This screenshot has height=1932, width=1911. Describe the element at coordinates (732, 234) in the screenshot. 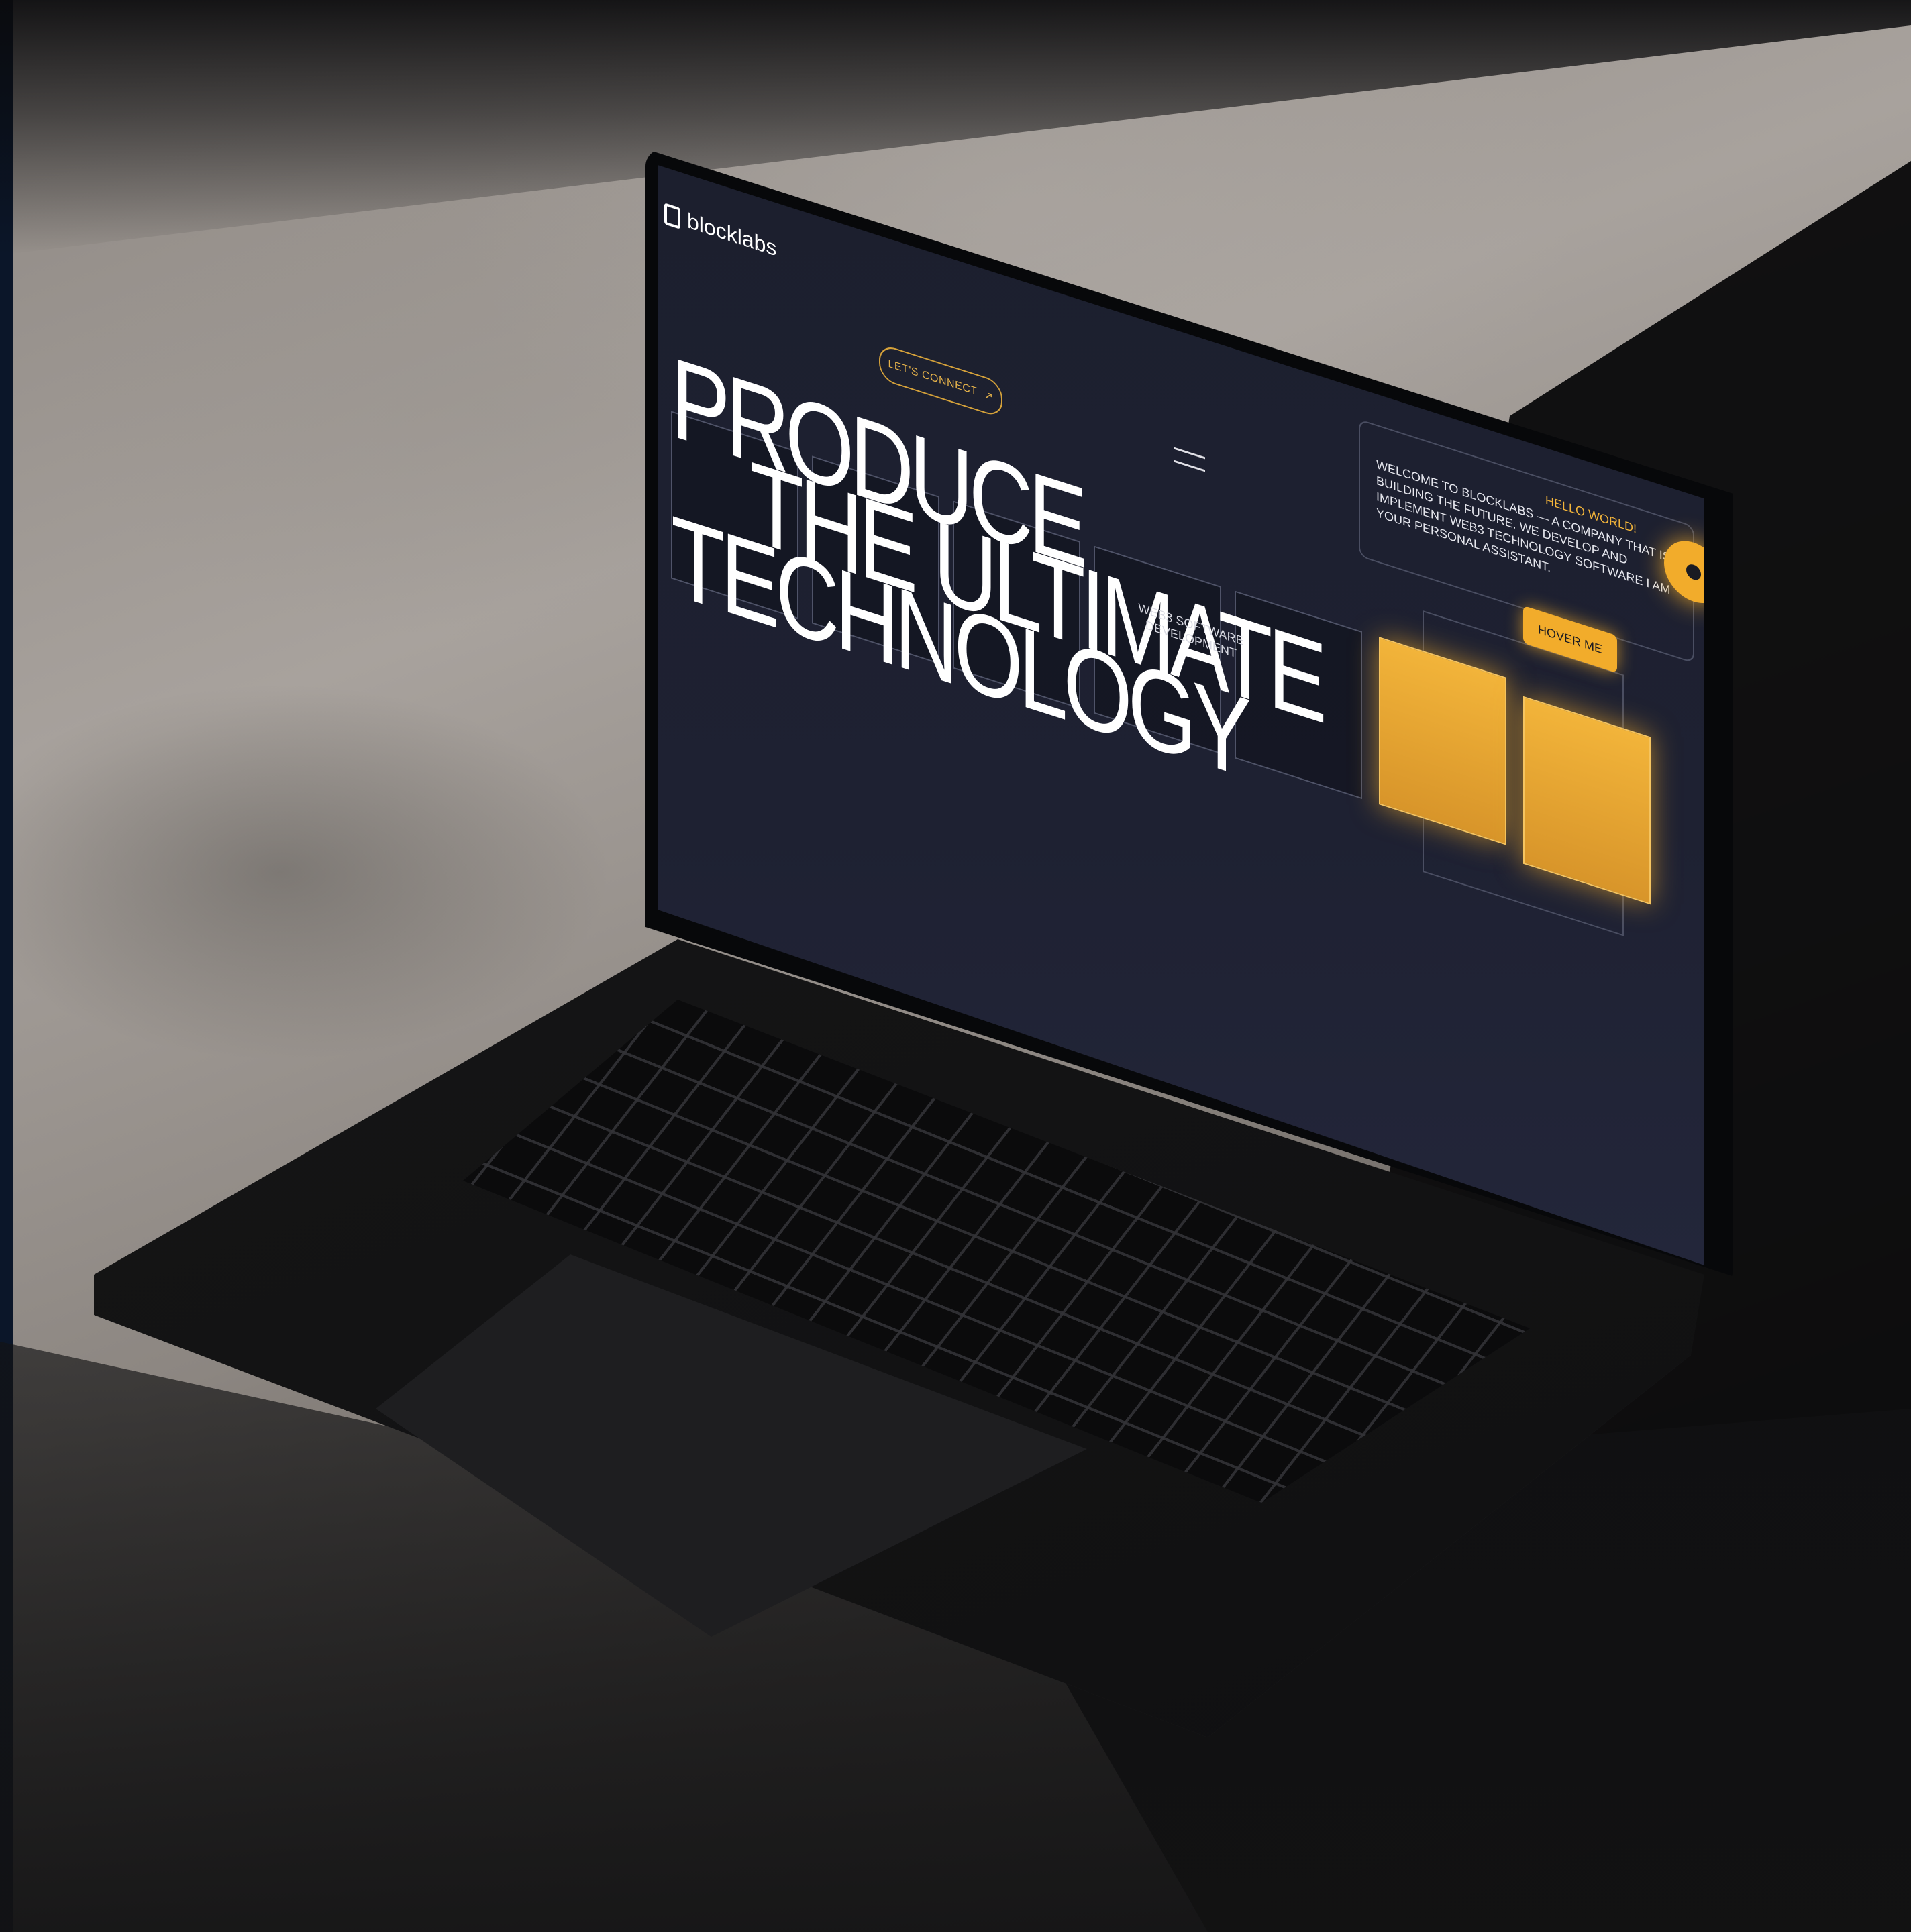

I see `brand-name: blocklabs` at that location.